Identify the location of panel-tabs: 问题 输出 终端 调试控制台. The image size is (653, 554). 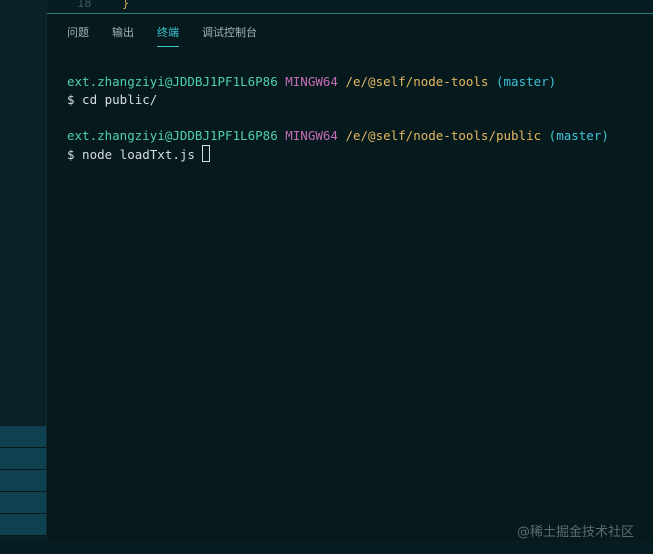
(173, 35).